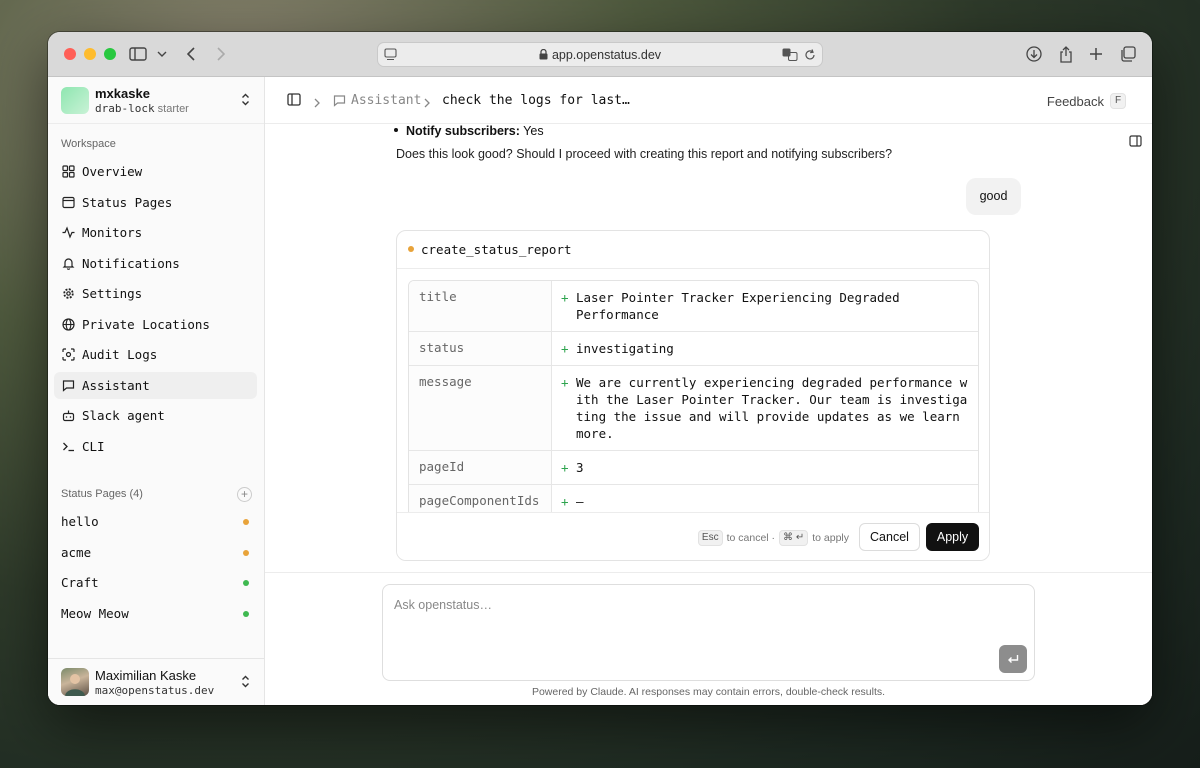  Describe the element at coordinates (75, 100) in the screenshot. I see `org-logo` at that location.